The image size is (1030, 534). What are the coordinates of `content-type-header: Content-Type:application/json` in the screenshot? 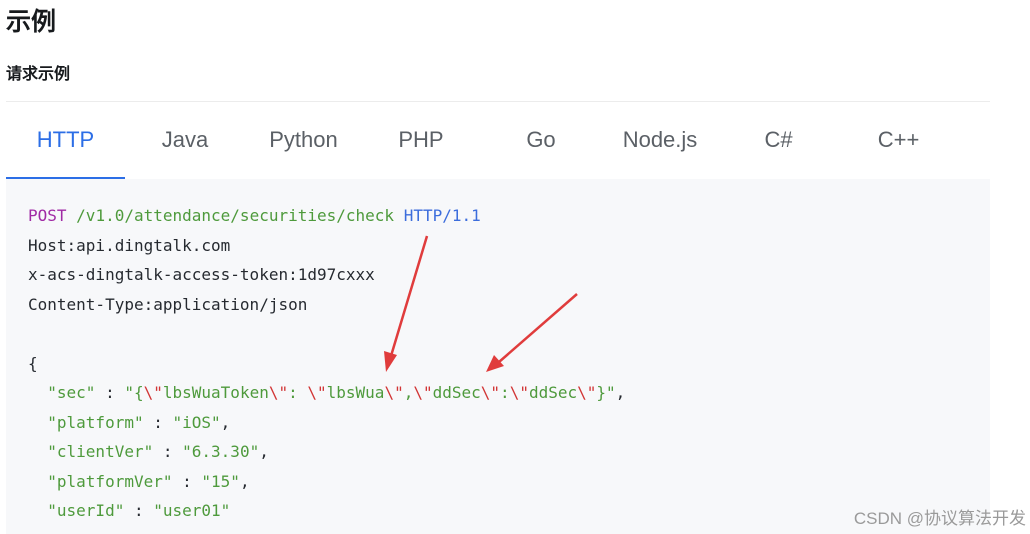 It's located at (168, 304).